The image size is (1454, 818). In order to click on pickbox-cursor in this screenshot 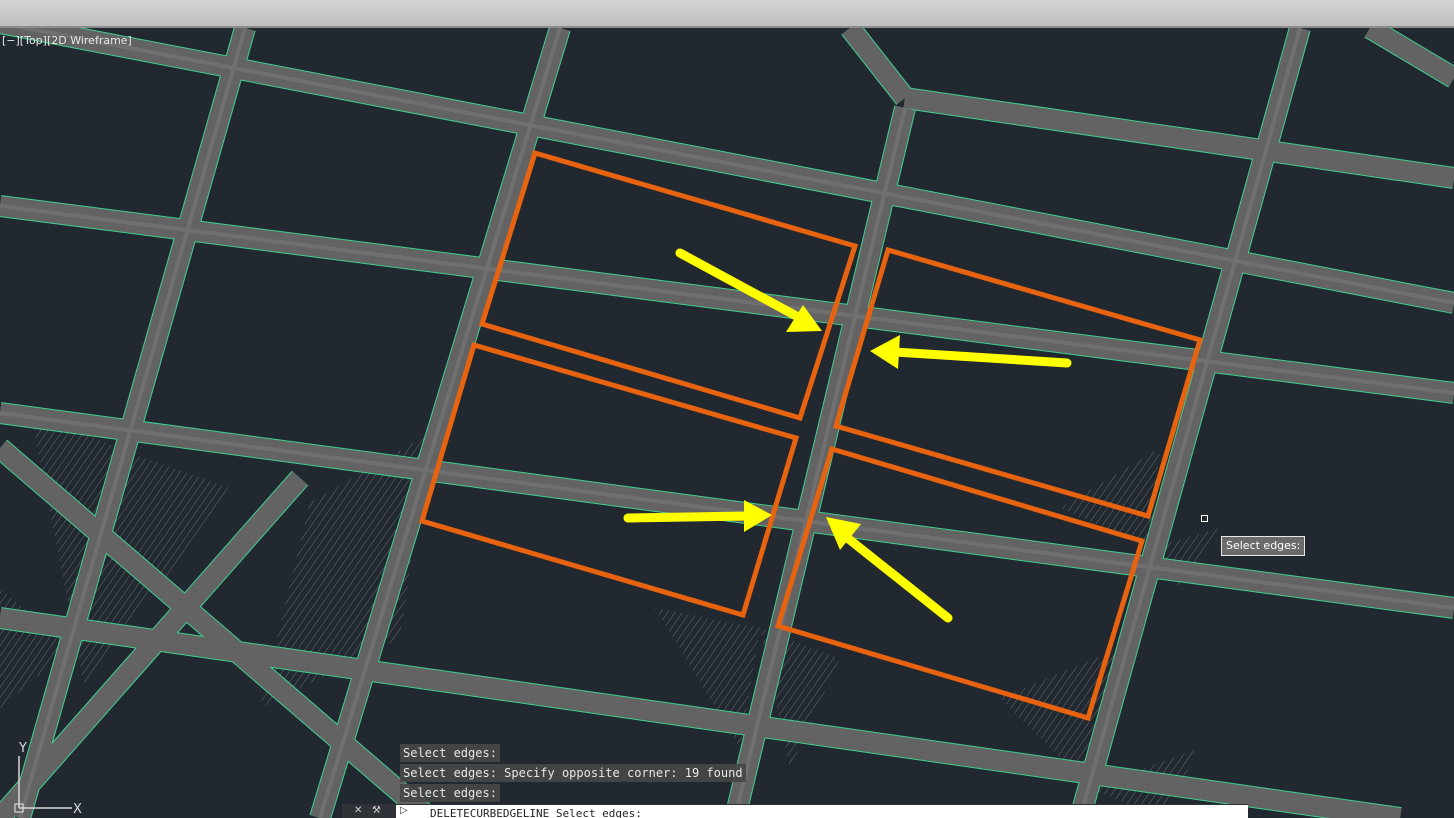, I will do `click(1204, 518)`.